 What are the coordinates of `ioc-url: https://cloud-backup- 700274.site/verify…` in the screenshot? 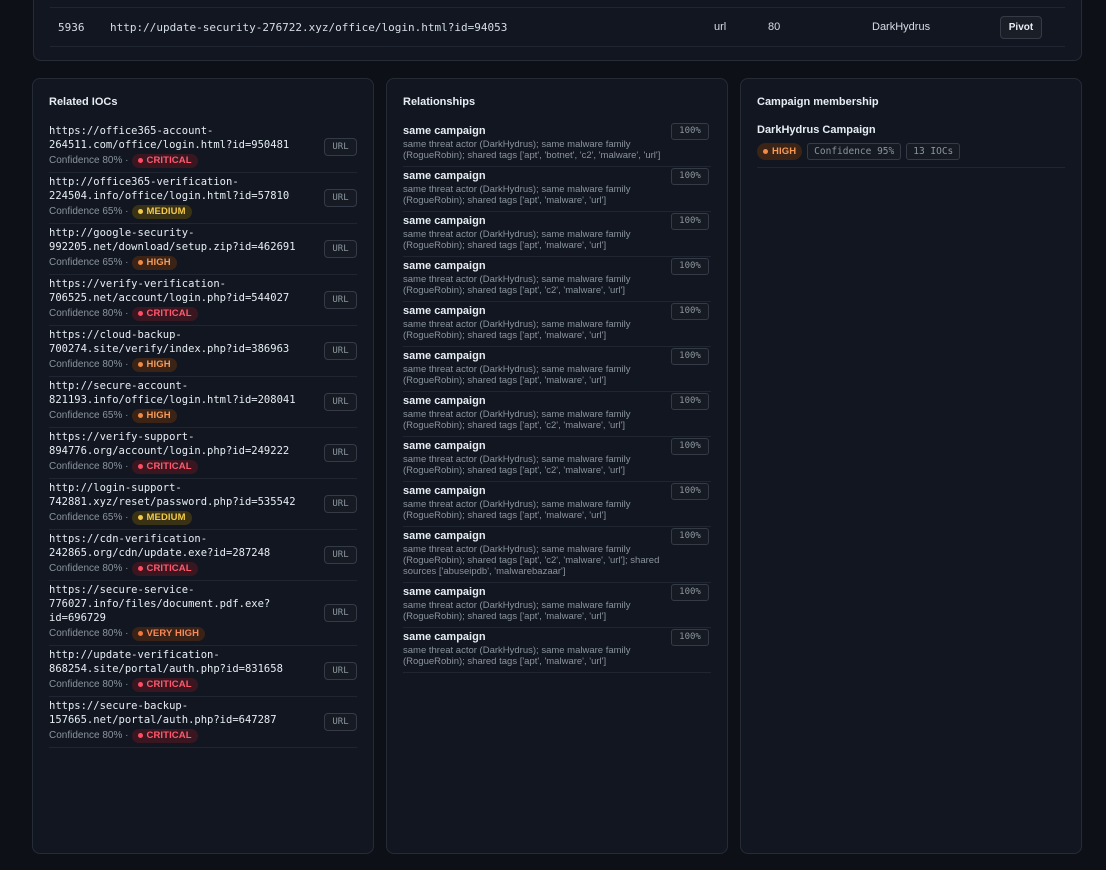 It's located at (180, 342).